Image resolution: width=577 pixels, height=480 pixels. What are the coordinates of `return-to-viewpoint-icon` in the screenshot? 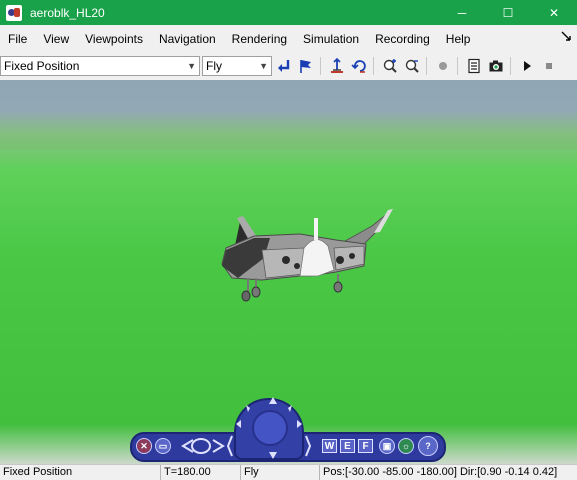 It's located at (284, 66).